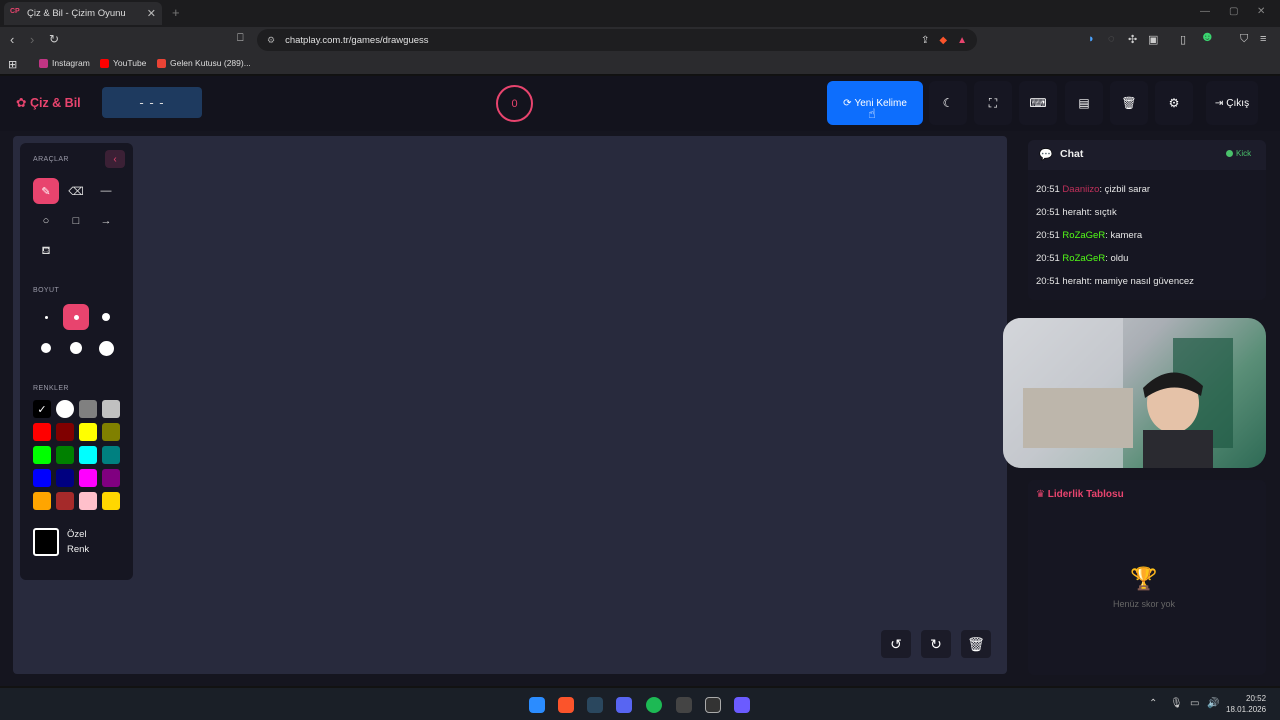  What do you see at coordinates (943, 40) in the screenshot?
I see `brave-shield-icon: ◆` at bounding box center [943, 40].